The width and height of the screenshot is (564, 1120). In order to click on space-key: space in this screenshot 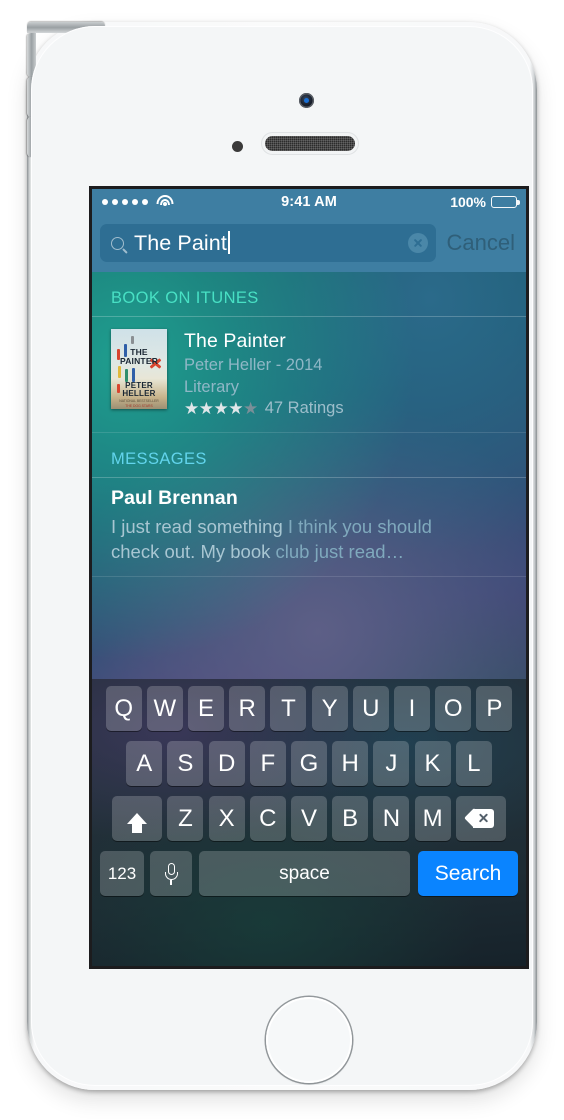, I will do `click(304, 873)`.